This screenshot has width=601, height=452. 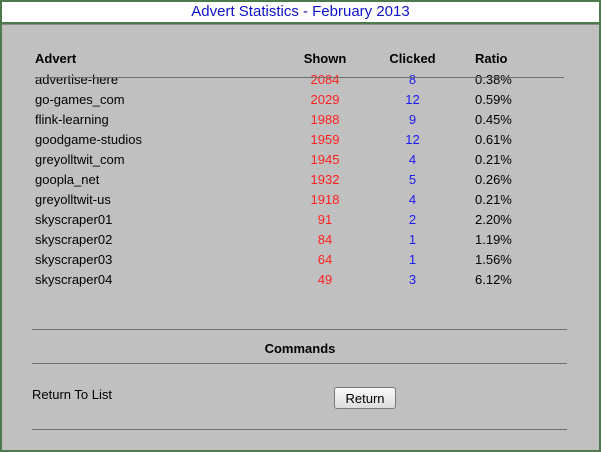 What do you see at coordinates (72, 394) in the screenshot?
I see `return-to-list-label: Return To List` at bounding box center [72, 394].